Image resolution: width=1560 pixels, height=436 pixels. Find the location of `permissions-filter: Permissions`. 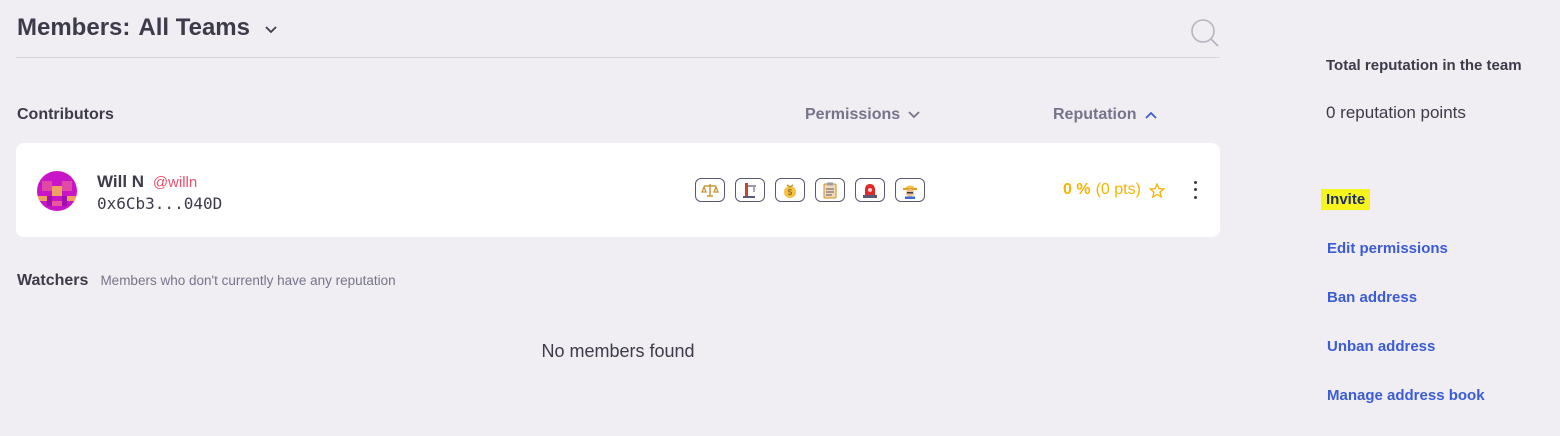

permissions-filter: Permissions is located at coordinates (862, 115).